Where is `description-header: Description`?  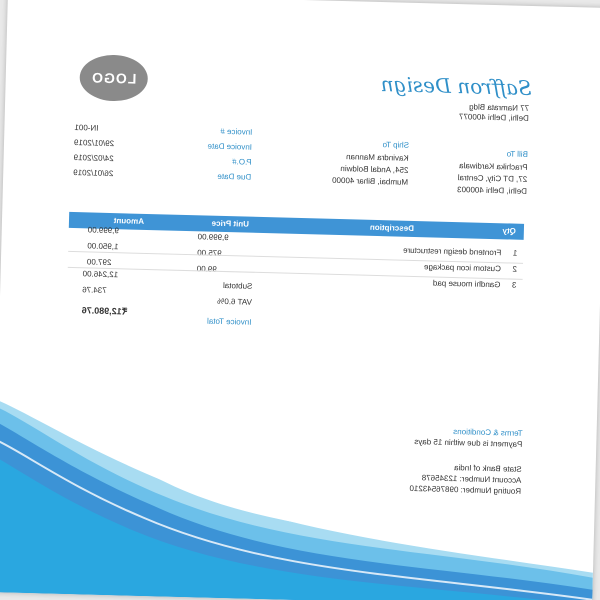 description-header: Description is located at coordinates (392, 227).